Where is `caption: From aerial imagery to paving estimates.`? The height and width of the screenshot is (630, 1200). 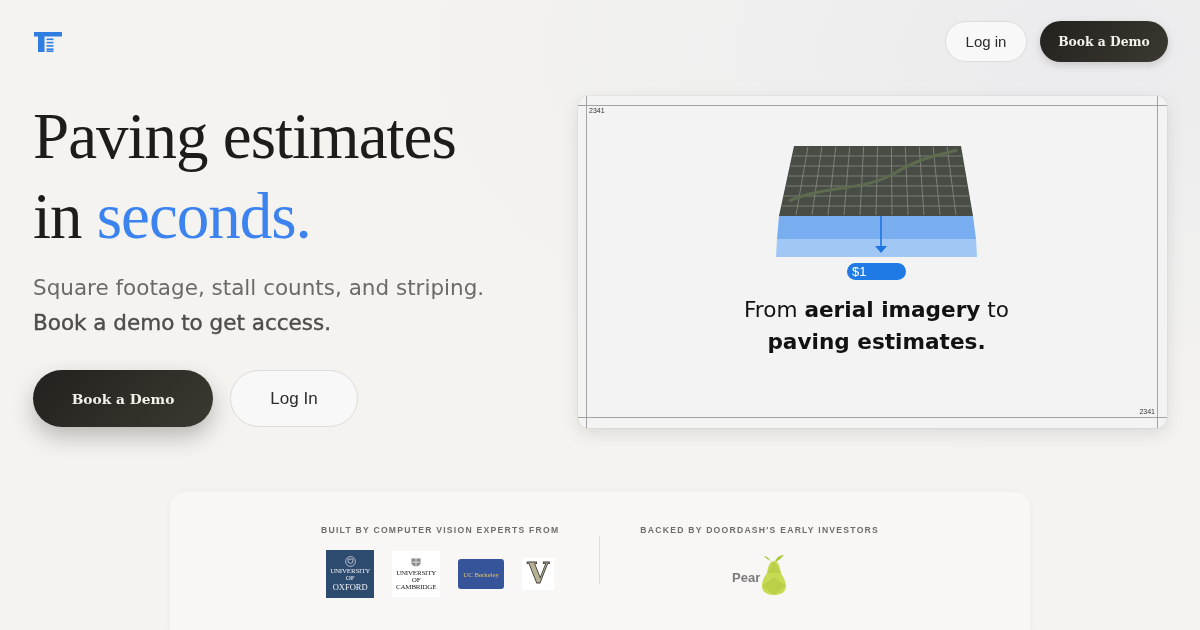 caption: From aerial imagery to paving estimates. is located at coordinates (876, 326).